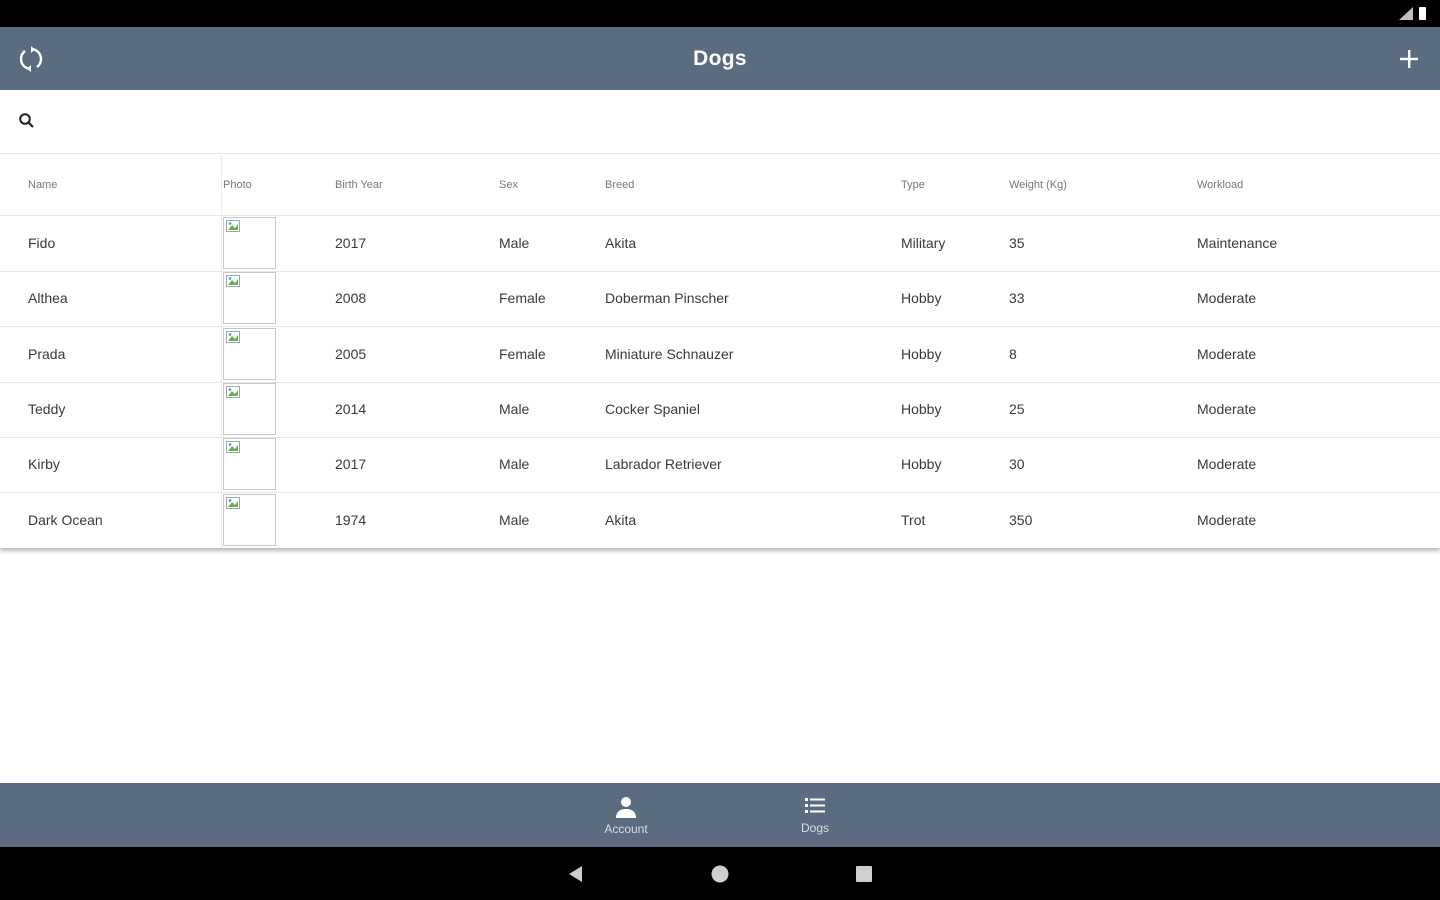 The width and height of the screenshot is (1440, 900). I want to click on battery-icon, so click(1422, 13).